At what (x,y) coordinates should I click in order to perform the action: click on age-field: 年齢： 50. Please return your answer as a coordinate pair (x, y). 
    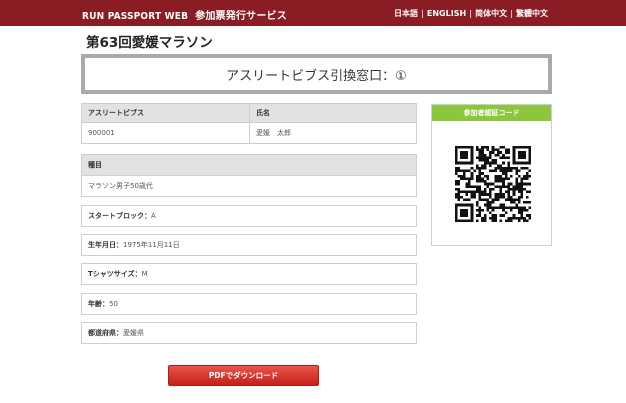
    Looking at the image, I should click on (249, 304).